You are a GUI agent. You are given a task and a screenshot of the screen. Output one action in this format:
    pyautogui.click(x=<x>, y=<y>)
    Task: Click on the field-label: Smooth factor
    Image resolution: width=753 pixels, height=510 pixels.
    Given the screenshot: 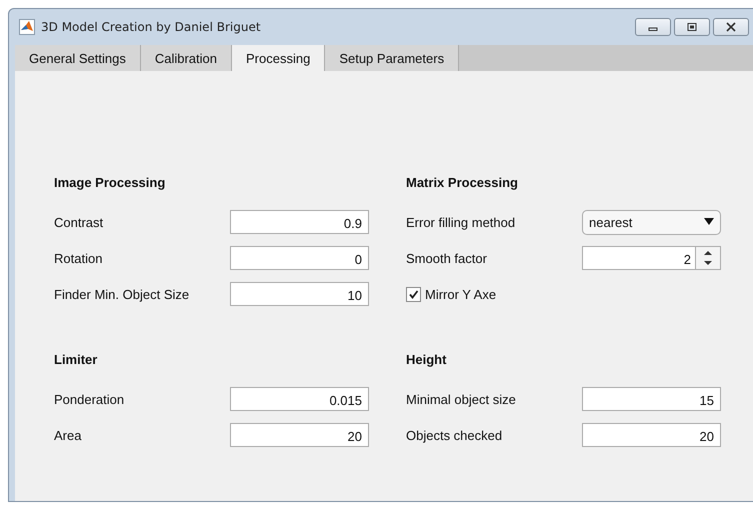 What is the action you would take?
    pyautogui.click(x=447, y=258)
    